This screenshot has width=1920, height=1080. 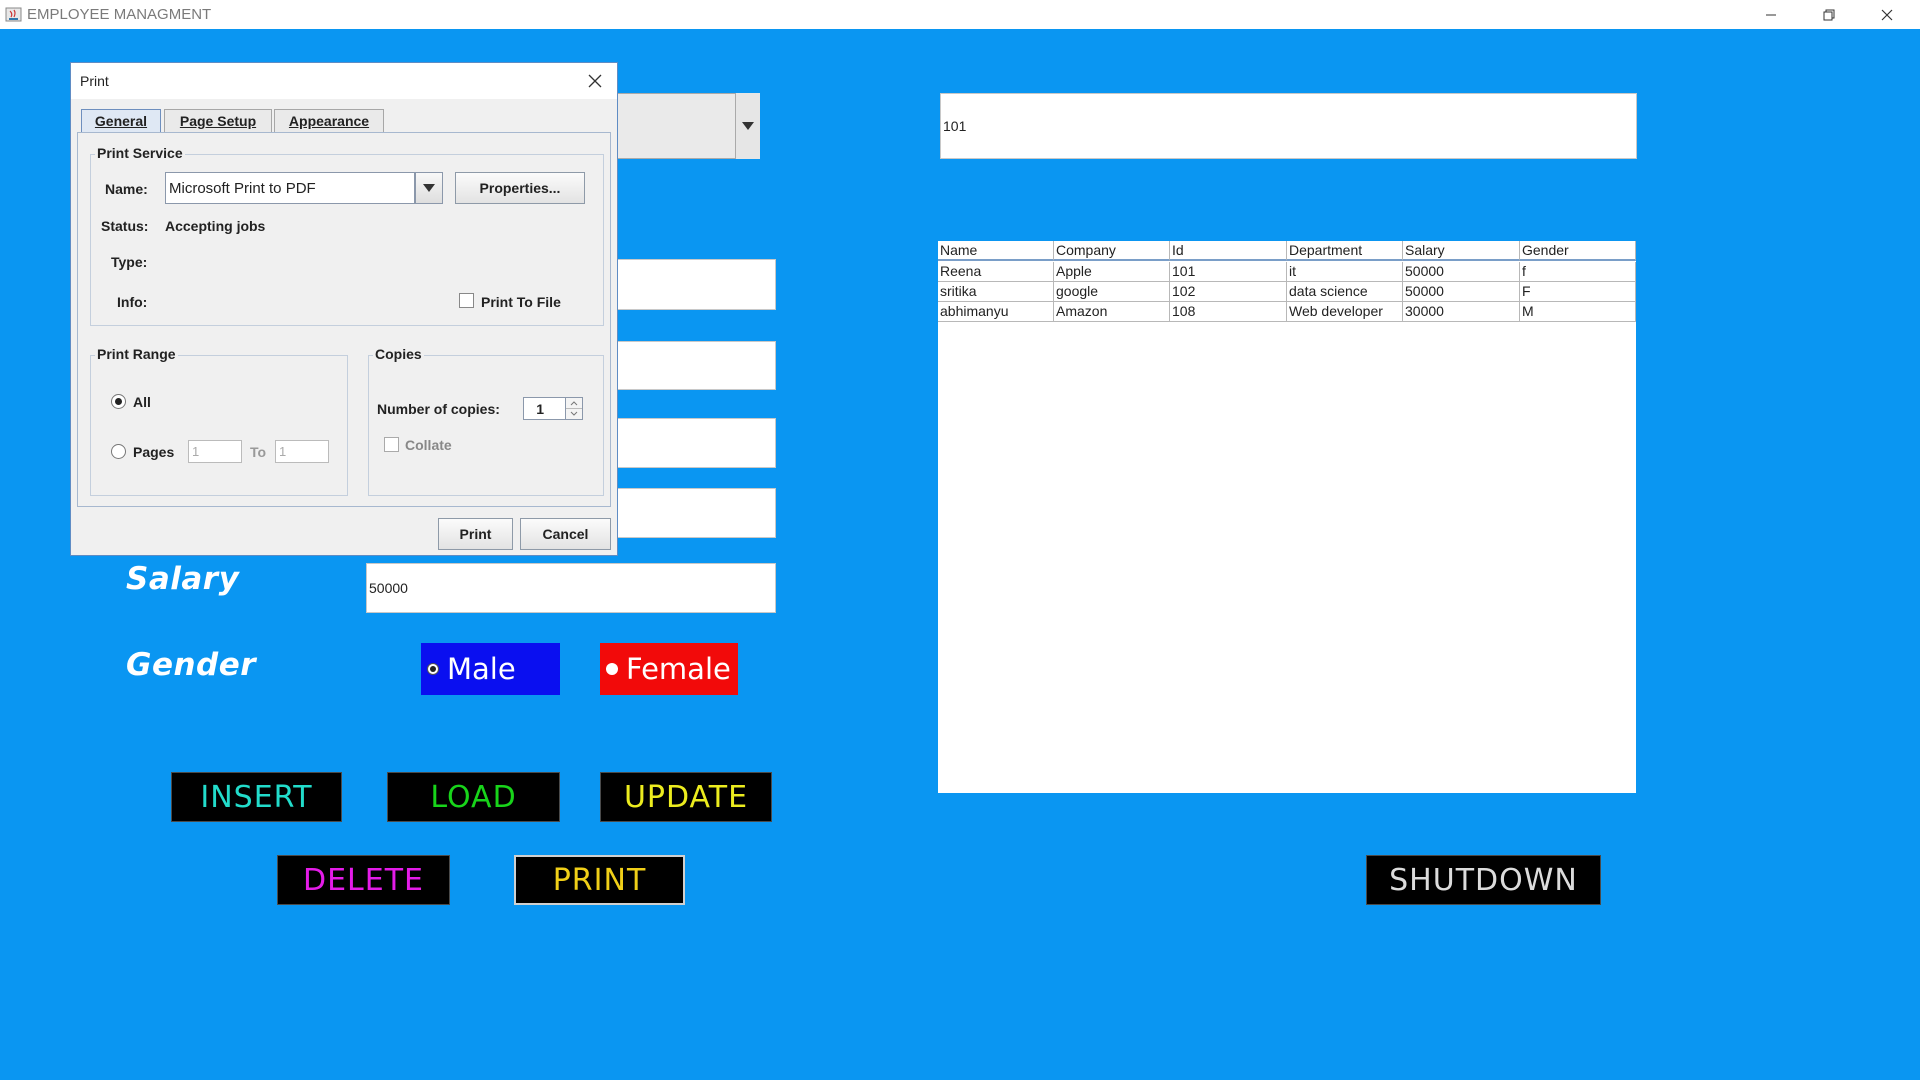 What do you see at coordinates (329, 121) in the screenshot?
I see `tab-appearance: Appearance` at bounding box center [329, 121].